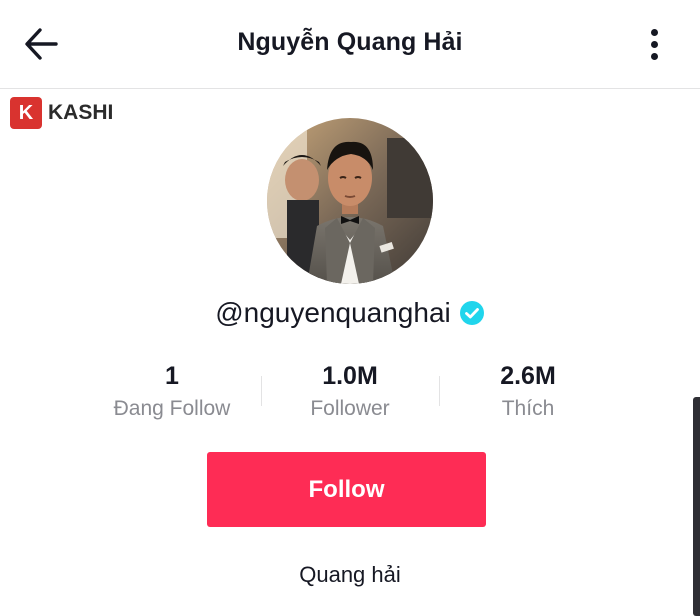 The image size is (700, 616). Describe the element at coordinates (350, 391) in the screenshot. I see `stat-followers: 1.0M Follower` at that location.